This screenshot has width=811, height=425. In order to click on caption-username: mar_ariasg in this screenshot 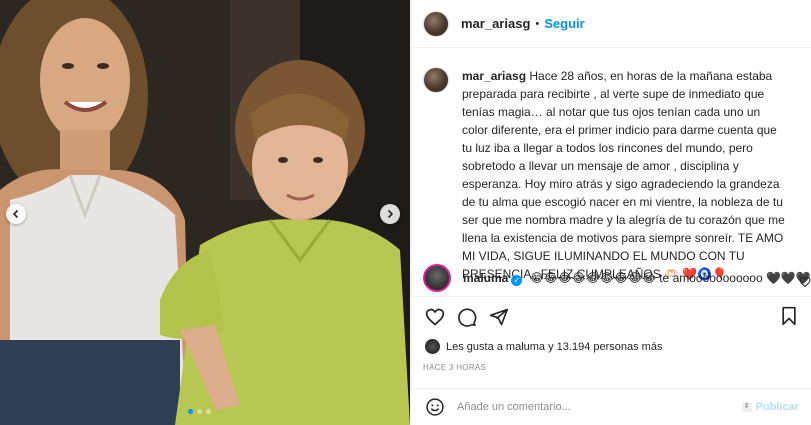, I will do `click(494, 76)`.